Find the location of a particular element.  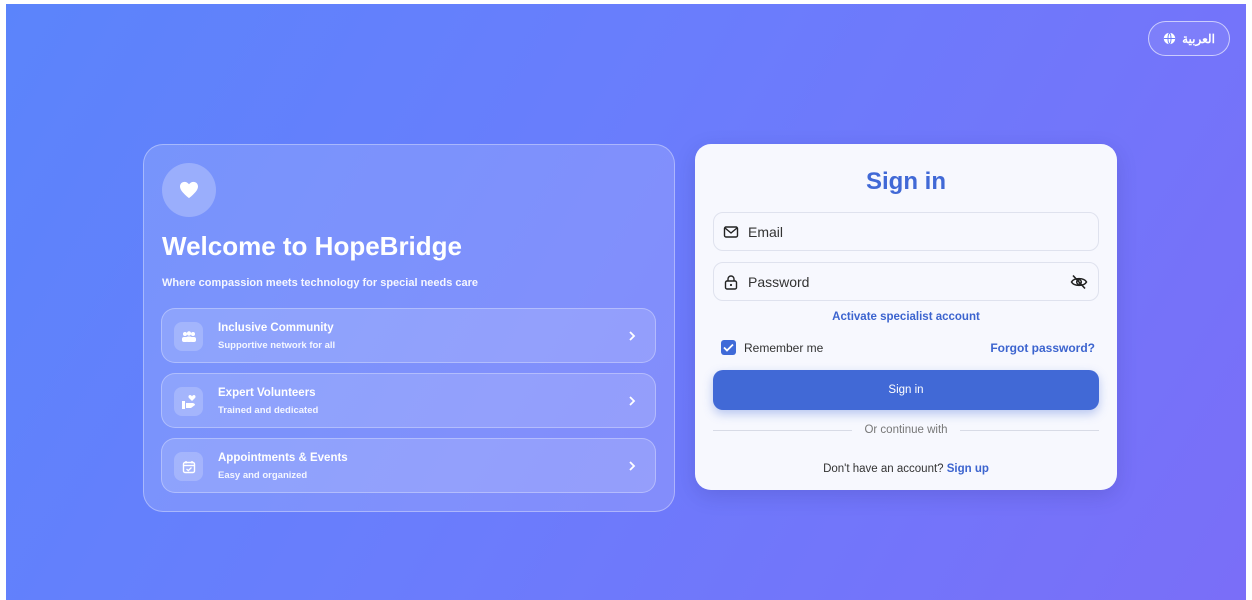

or-continue-divider: Or continue with is located at coordinates (906, 430).